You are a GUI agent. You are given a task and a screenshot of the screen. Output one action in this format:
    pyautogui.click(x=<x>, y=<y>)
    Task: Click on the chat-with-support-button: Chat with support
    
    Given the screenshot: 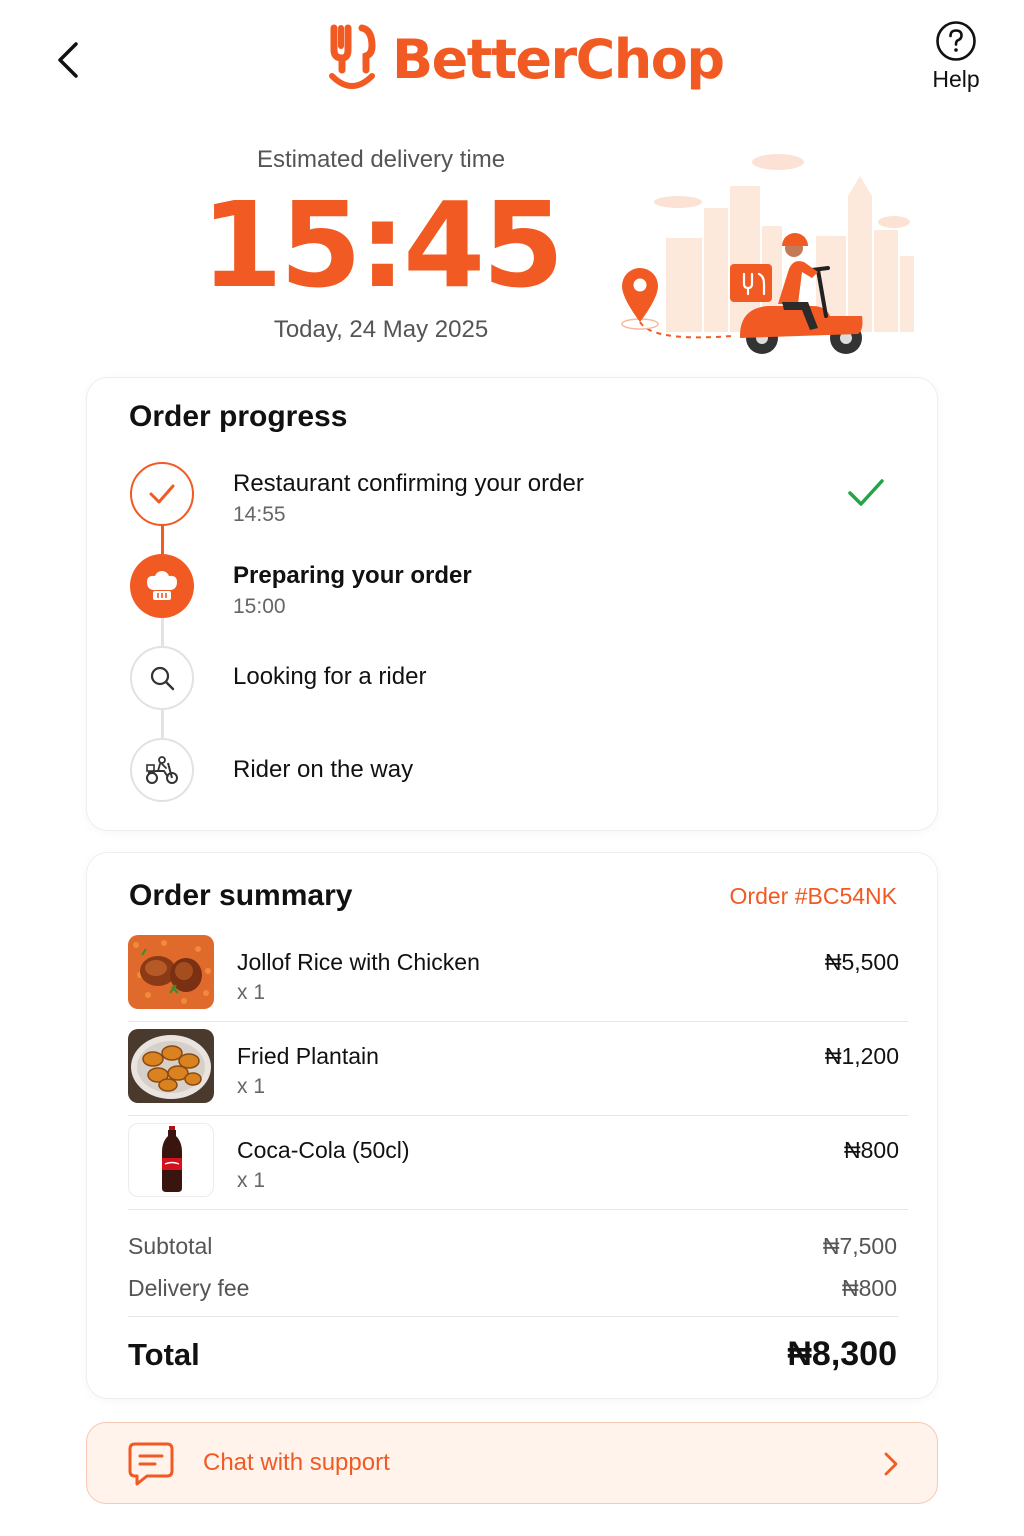 What is the action you would take?
    pyautogui.click(x=512, y=1463)
    